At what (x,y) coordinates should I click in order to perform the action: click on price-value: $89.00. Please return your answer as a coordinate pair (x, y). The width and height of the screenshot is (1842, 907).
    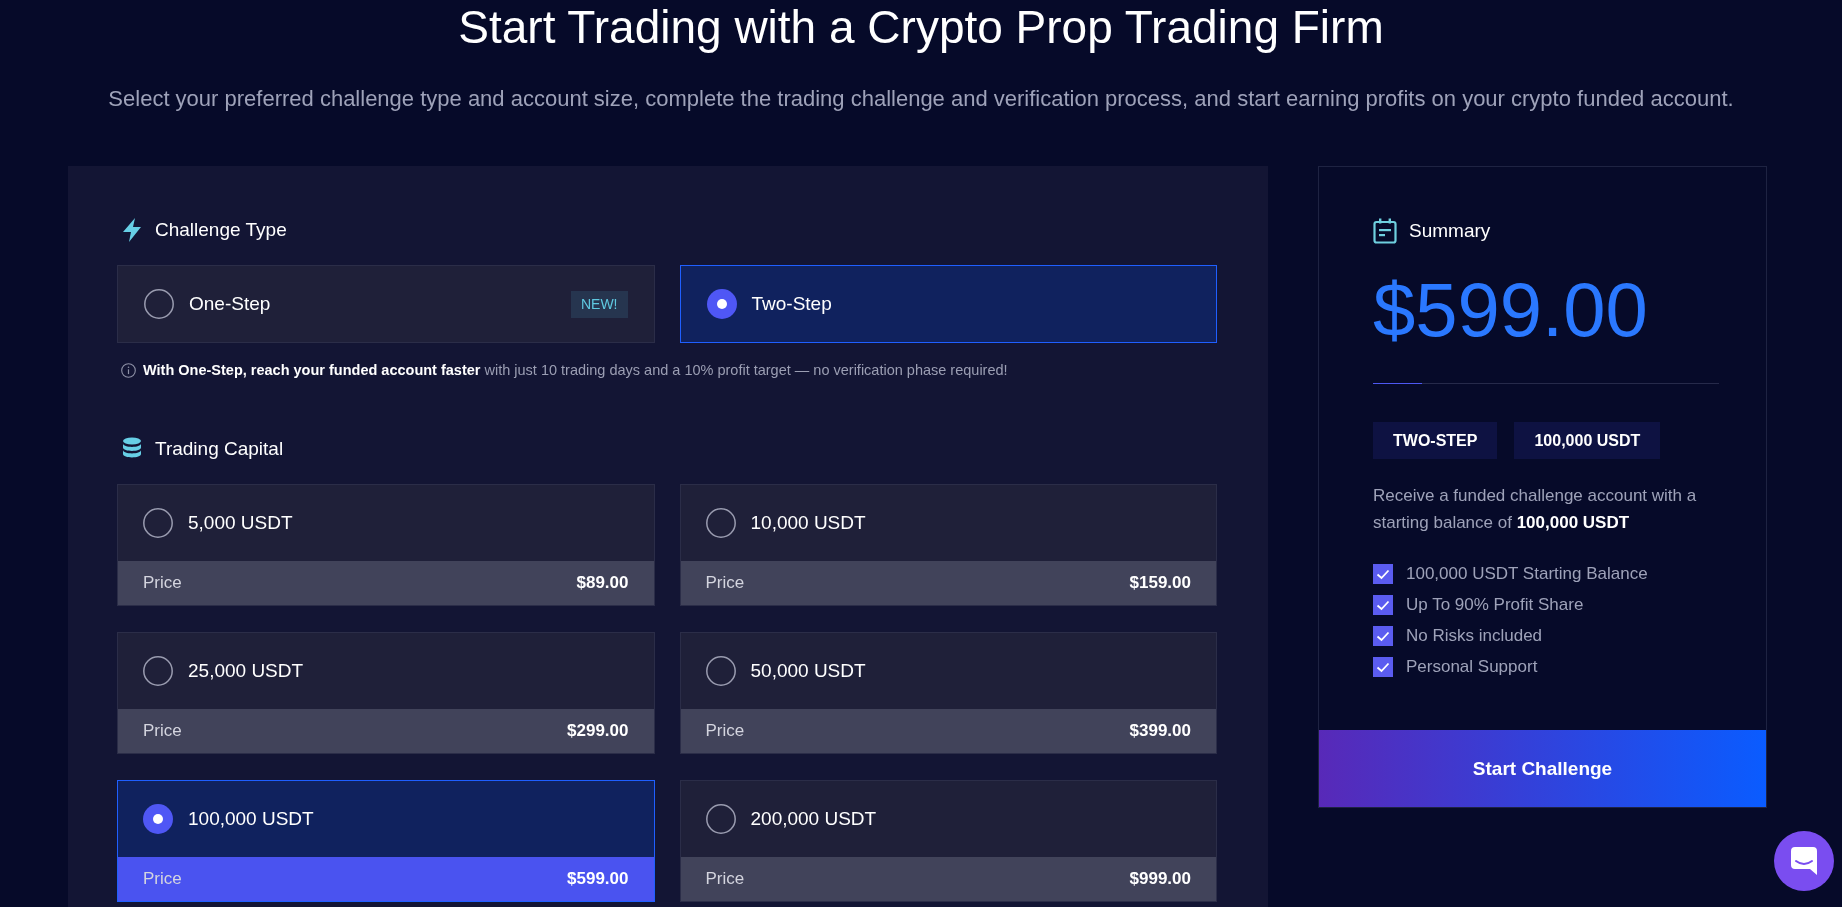
    Looking at the image, I should click on (602, 583).